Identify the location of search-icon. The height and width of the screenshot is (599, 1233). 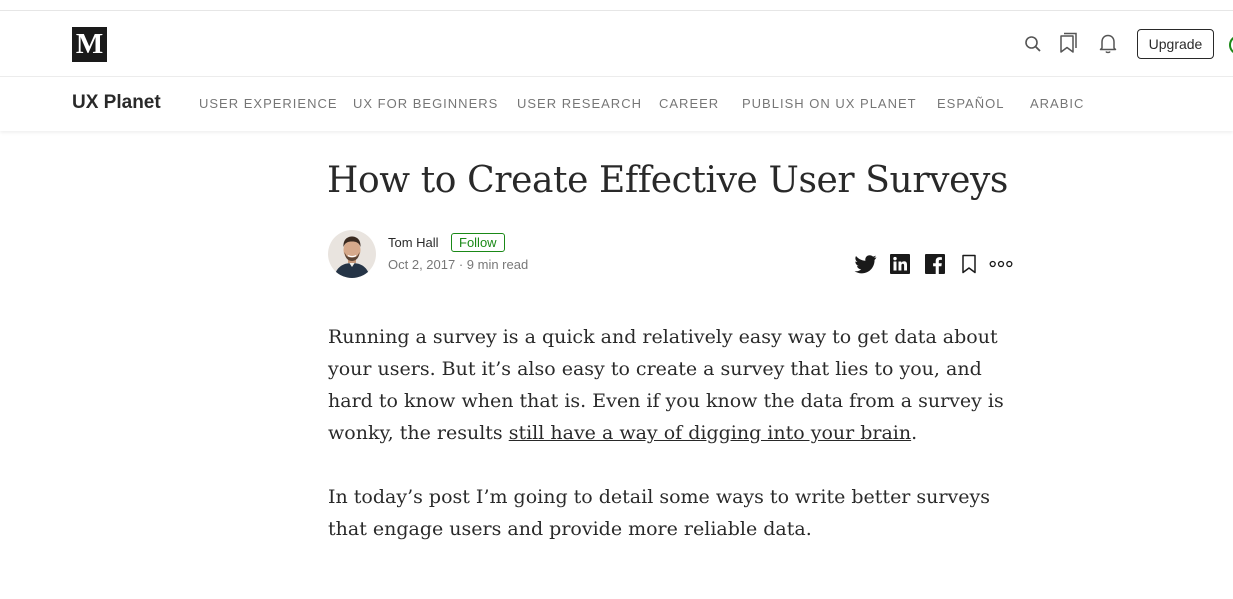
(1033, 44).